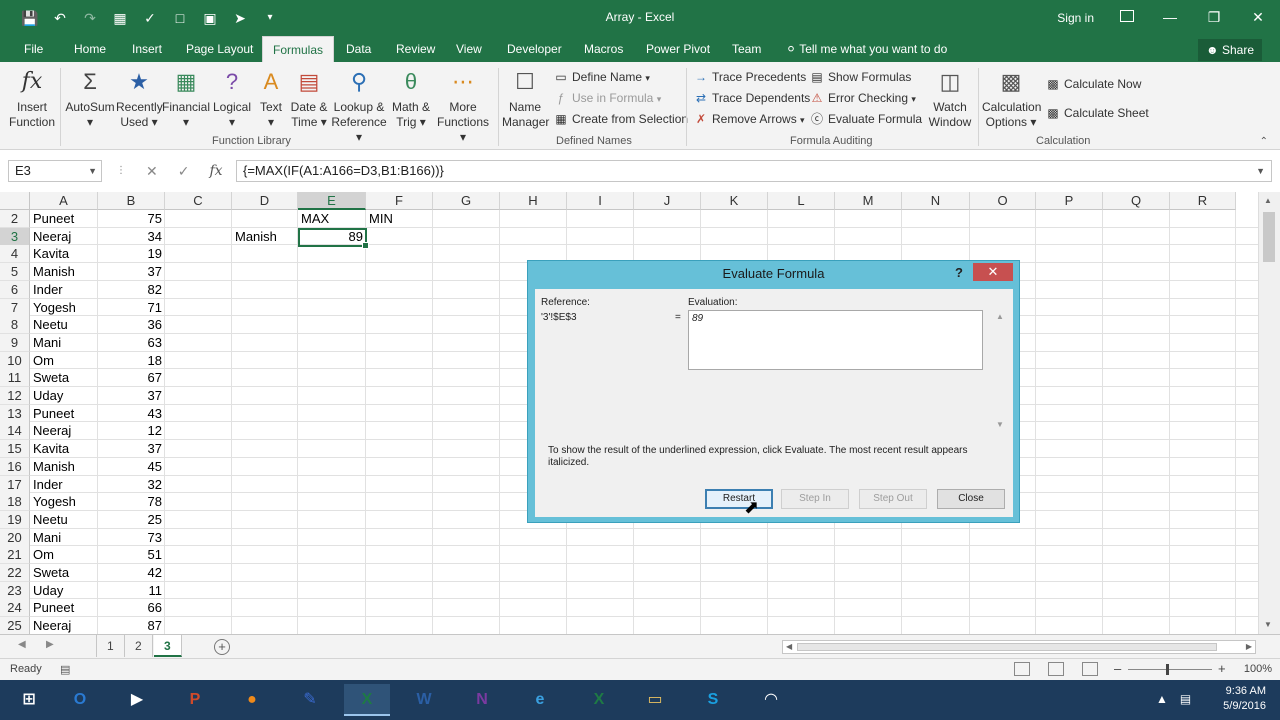 The width and height of the screenshot is (1280, 720). What do you see at coordinates (168, 646) in the screenshot?
I see `sheet-tab-3: 3` at bounding box center [168, 646].